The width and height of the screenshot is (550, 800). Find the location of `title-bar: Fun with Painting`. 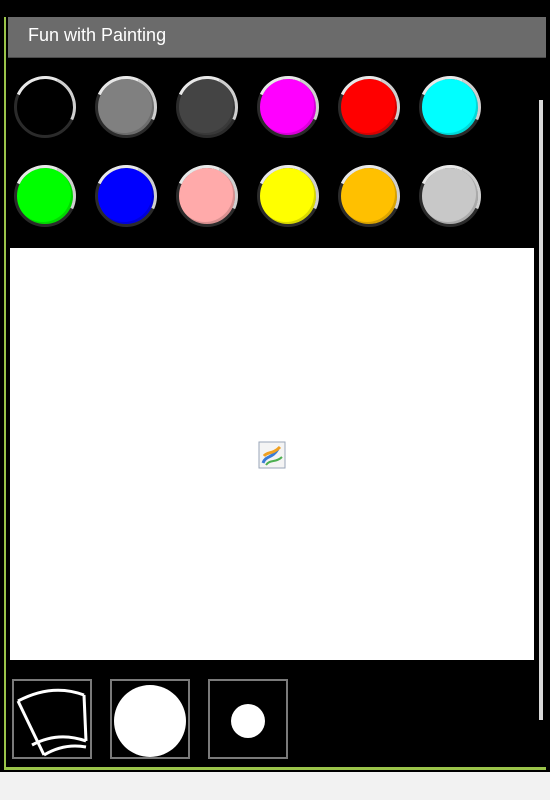

title-bar: Fun with Painting is located at coordinates (277, 37).